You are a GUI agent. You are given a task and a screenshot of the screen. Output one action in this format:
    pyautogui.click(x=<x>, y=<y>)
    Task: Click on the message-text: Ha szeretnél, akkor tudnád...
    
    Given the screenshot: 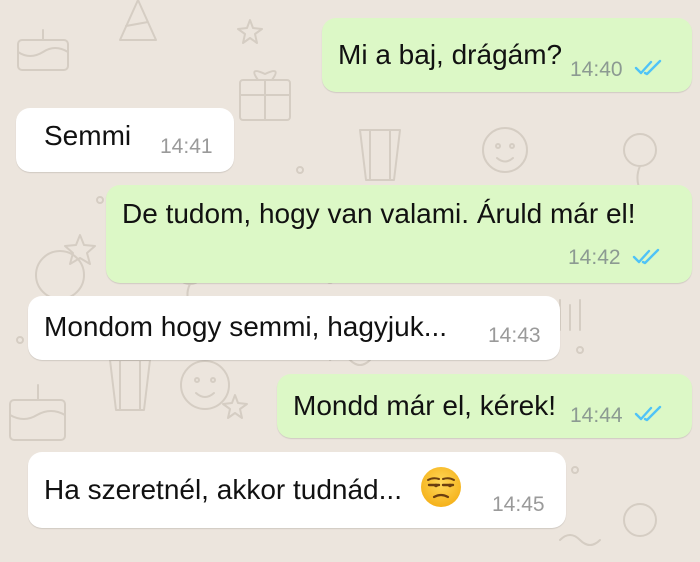 What is the action you would take?
    pyautogui.click(x=223, y=489)
    